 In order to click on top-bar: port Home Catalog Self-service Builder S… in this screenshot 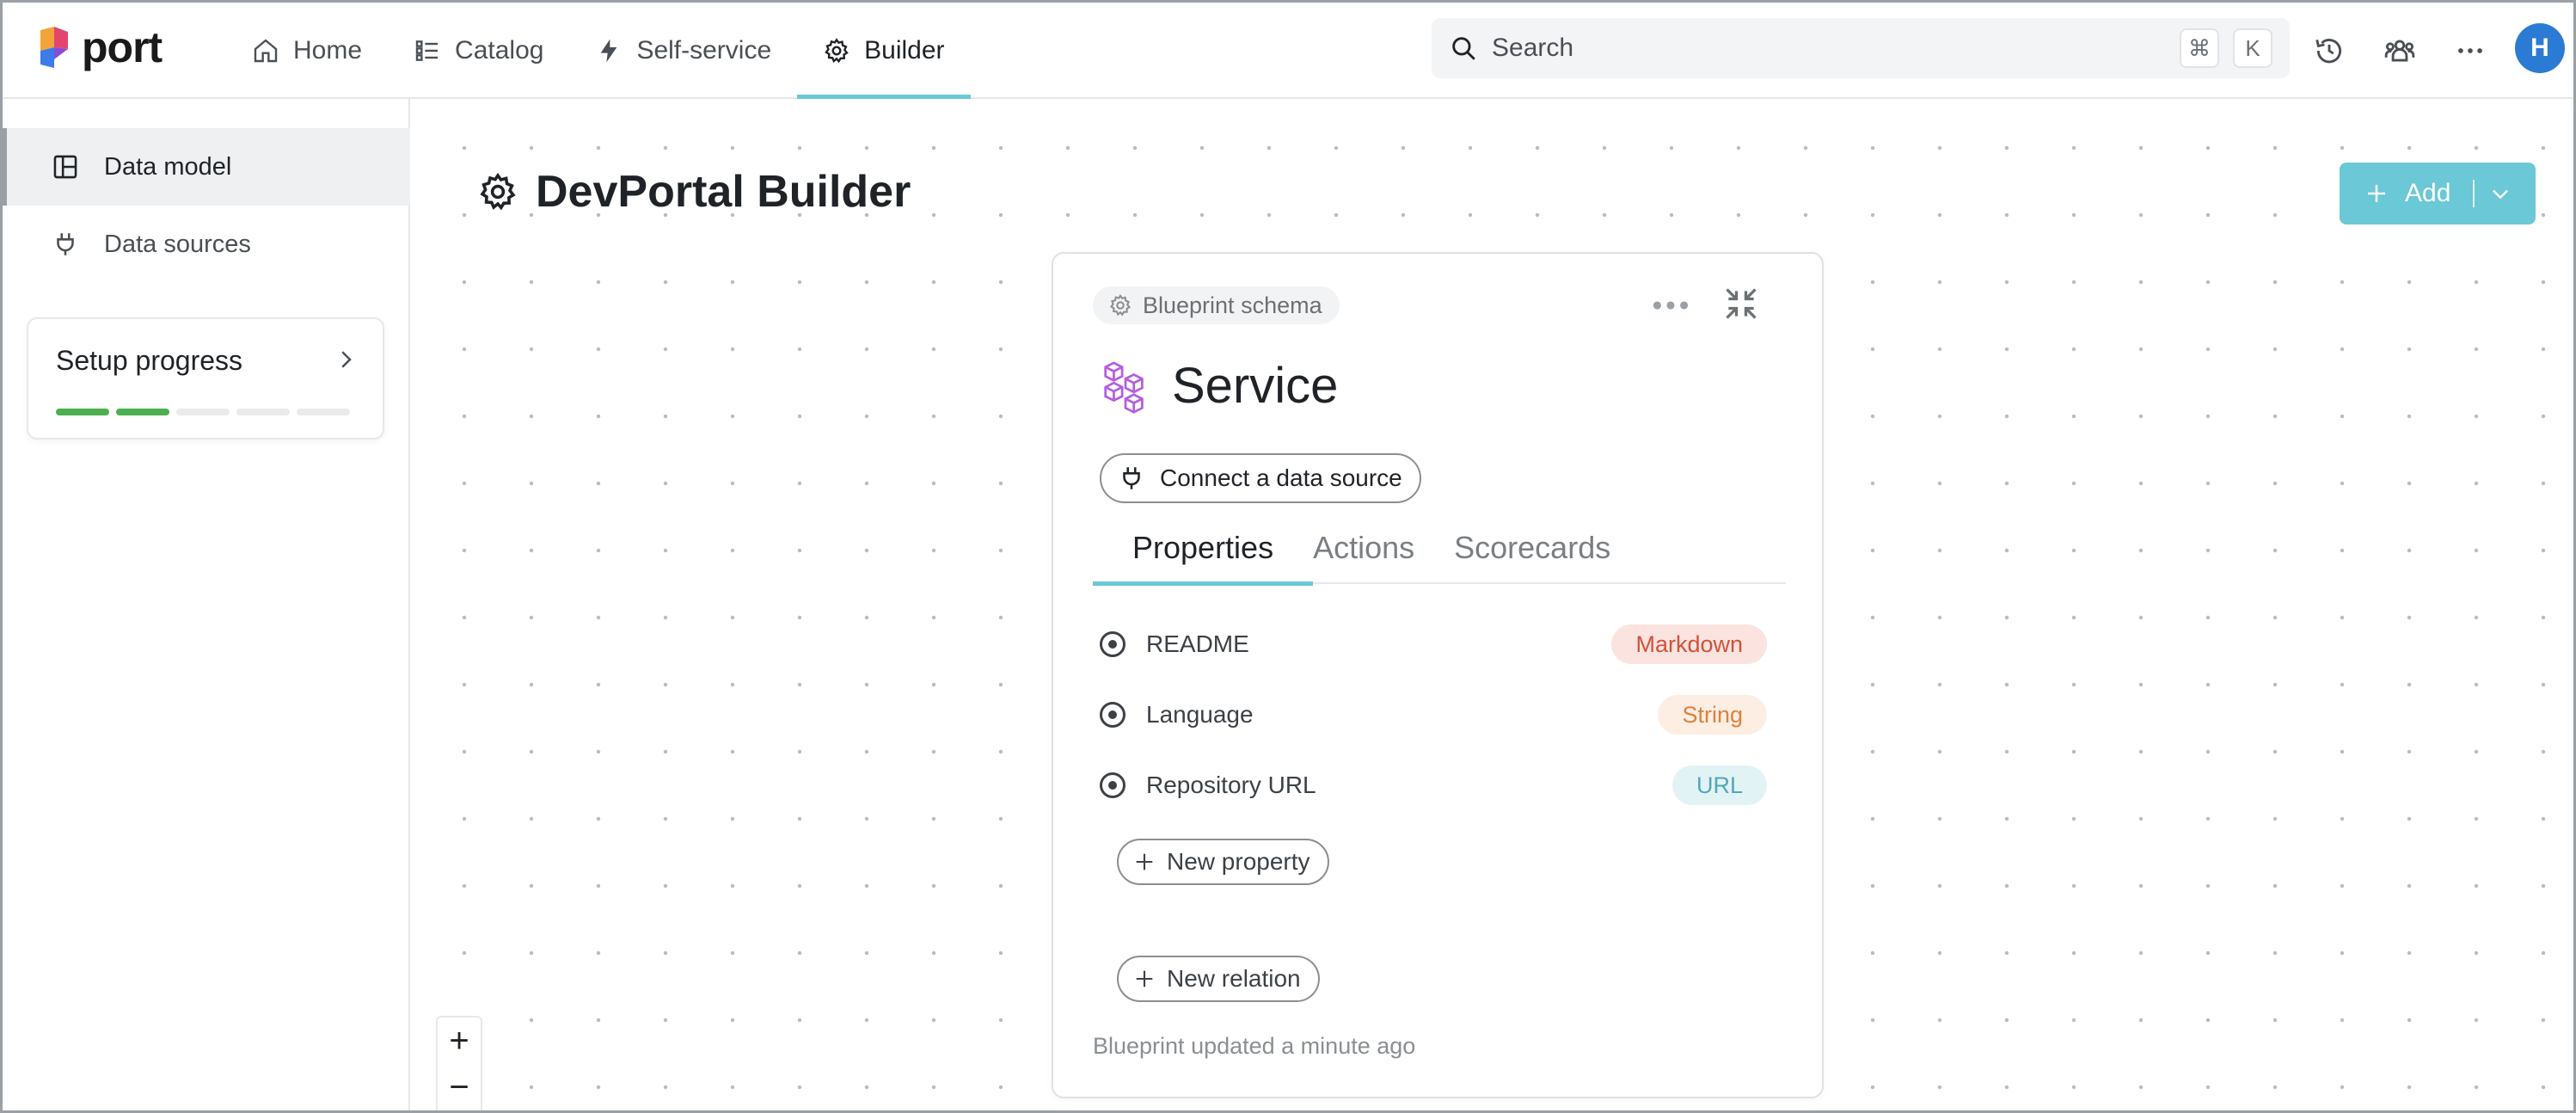, I will do `click(1288, 51)`.